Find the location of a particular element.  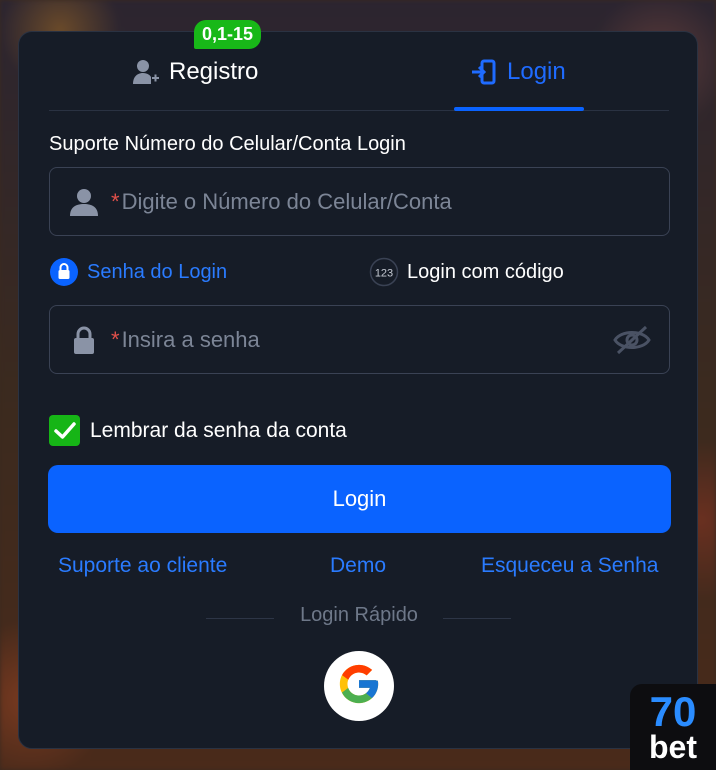

brand-logo-top: 70 is located at coordinates (673, 711).